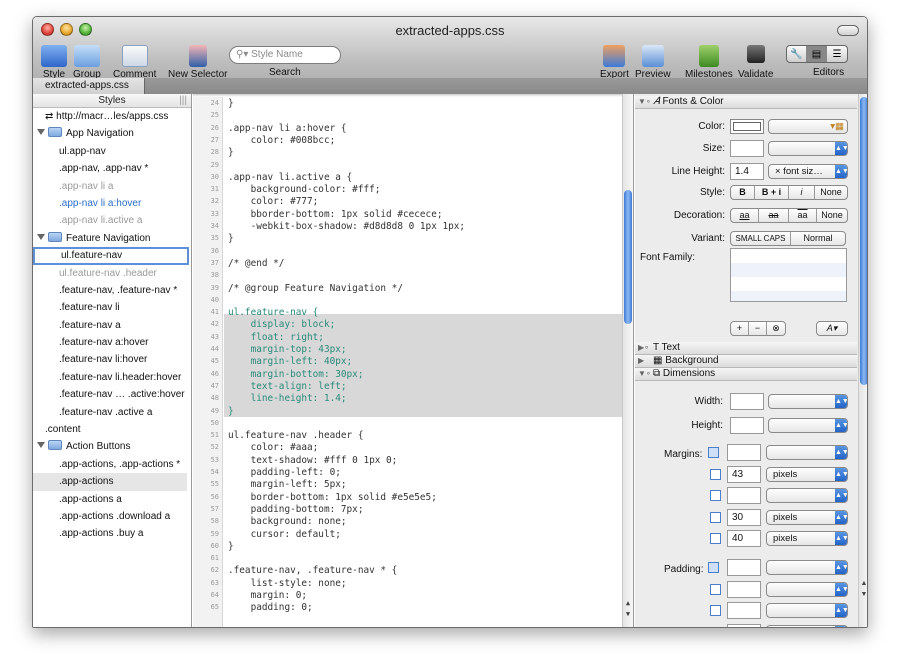  Describe the element at coordinates (112, 290) in the screenshot. I see `style-rule-item: .feature-nav, .feature-nav *` at that location.